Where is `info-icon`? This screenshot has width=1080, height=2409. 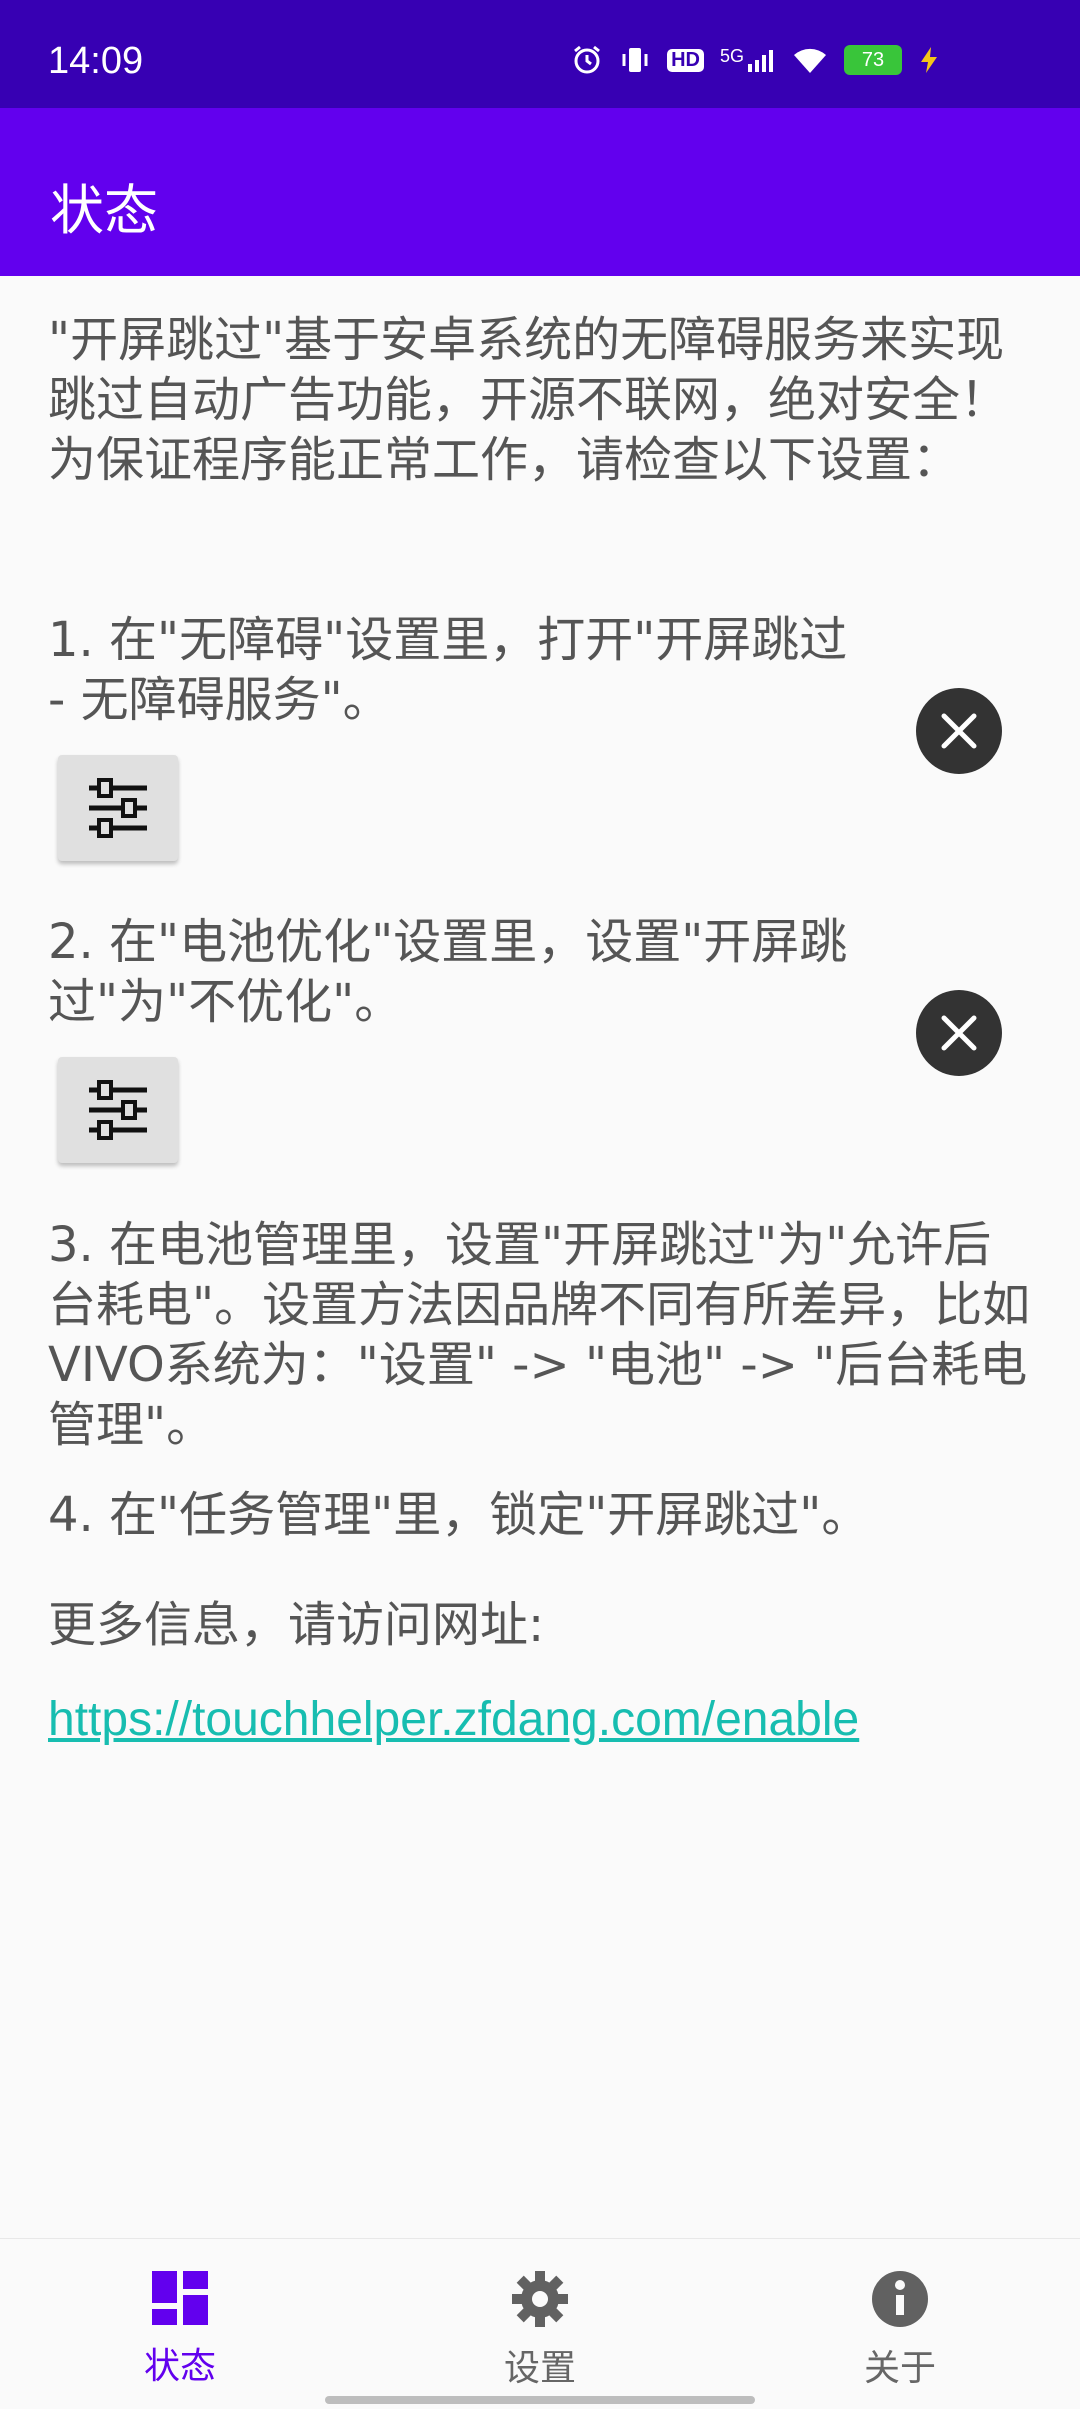
info-icon is located at coordinates (900, 2299).